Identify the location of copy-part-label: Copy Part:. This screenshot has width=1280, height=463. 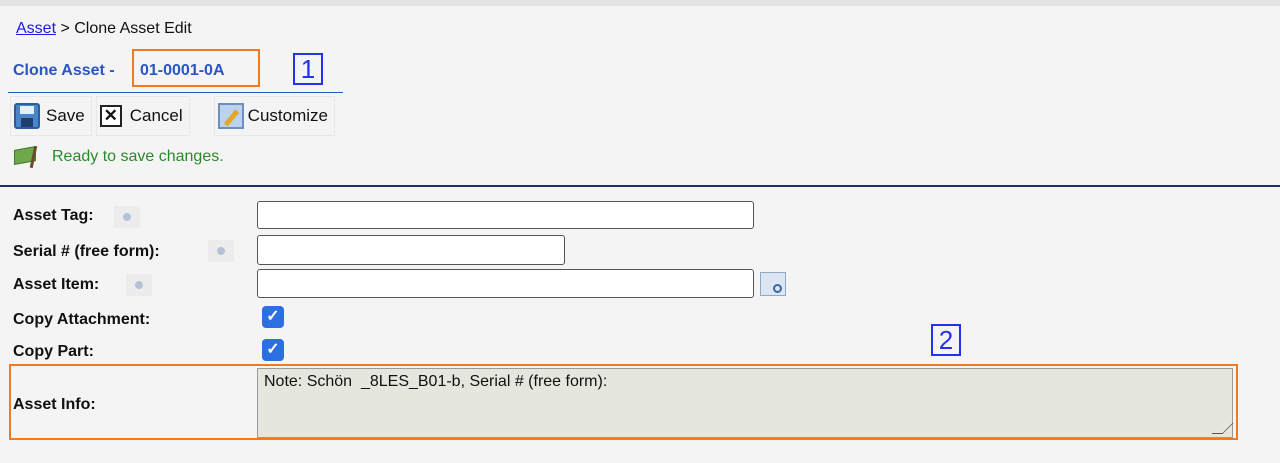
(53, 351).